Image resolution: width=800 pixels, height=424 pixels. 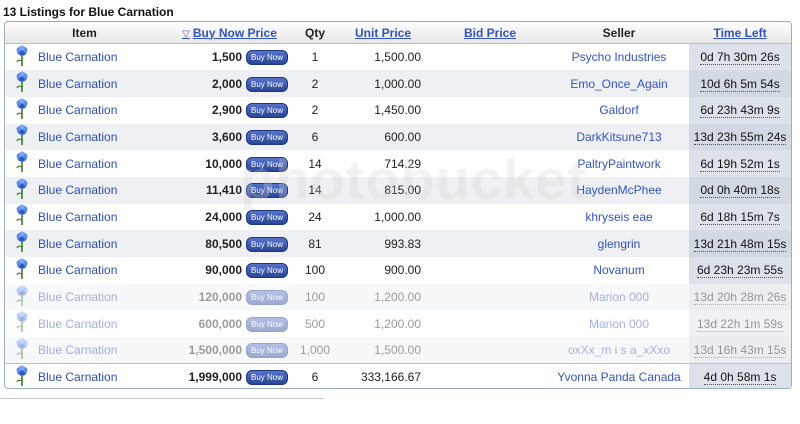 What do you see at coordinates (619, 190) in the screenshot?
I see `seller-name: HaydenMcPhee` at bounding box center [619, 190].